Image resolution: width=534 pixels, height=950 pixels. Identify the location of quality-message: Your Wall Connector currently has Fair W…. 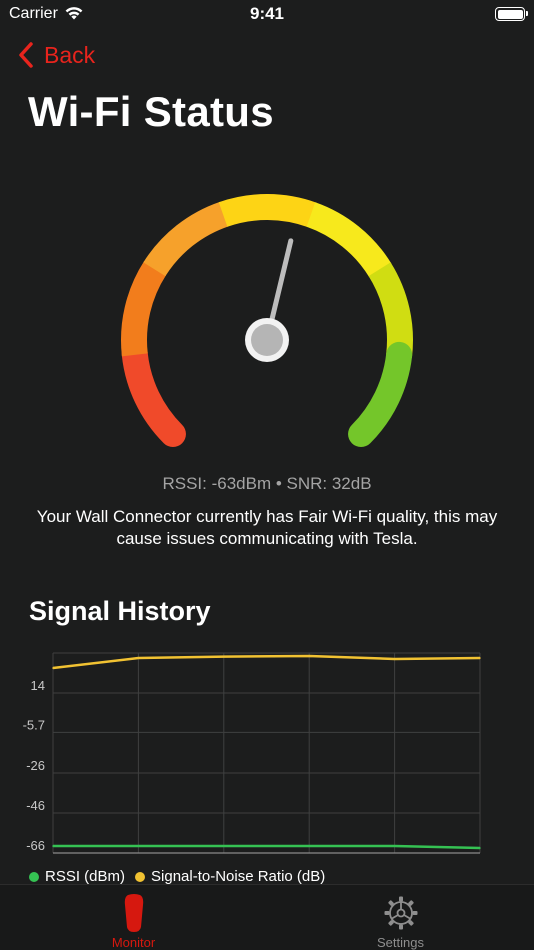
(267, 527).